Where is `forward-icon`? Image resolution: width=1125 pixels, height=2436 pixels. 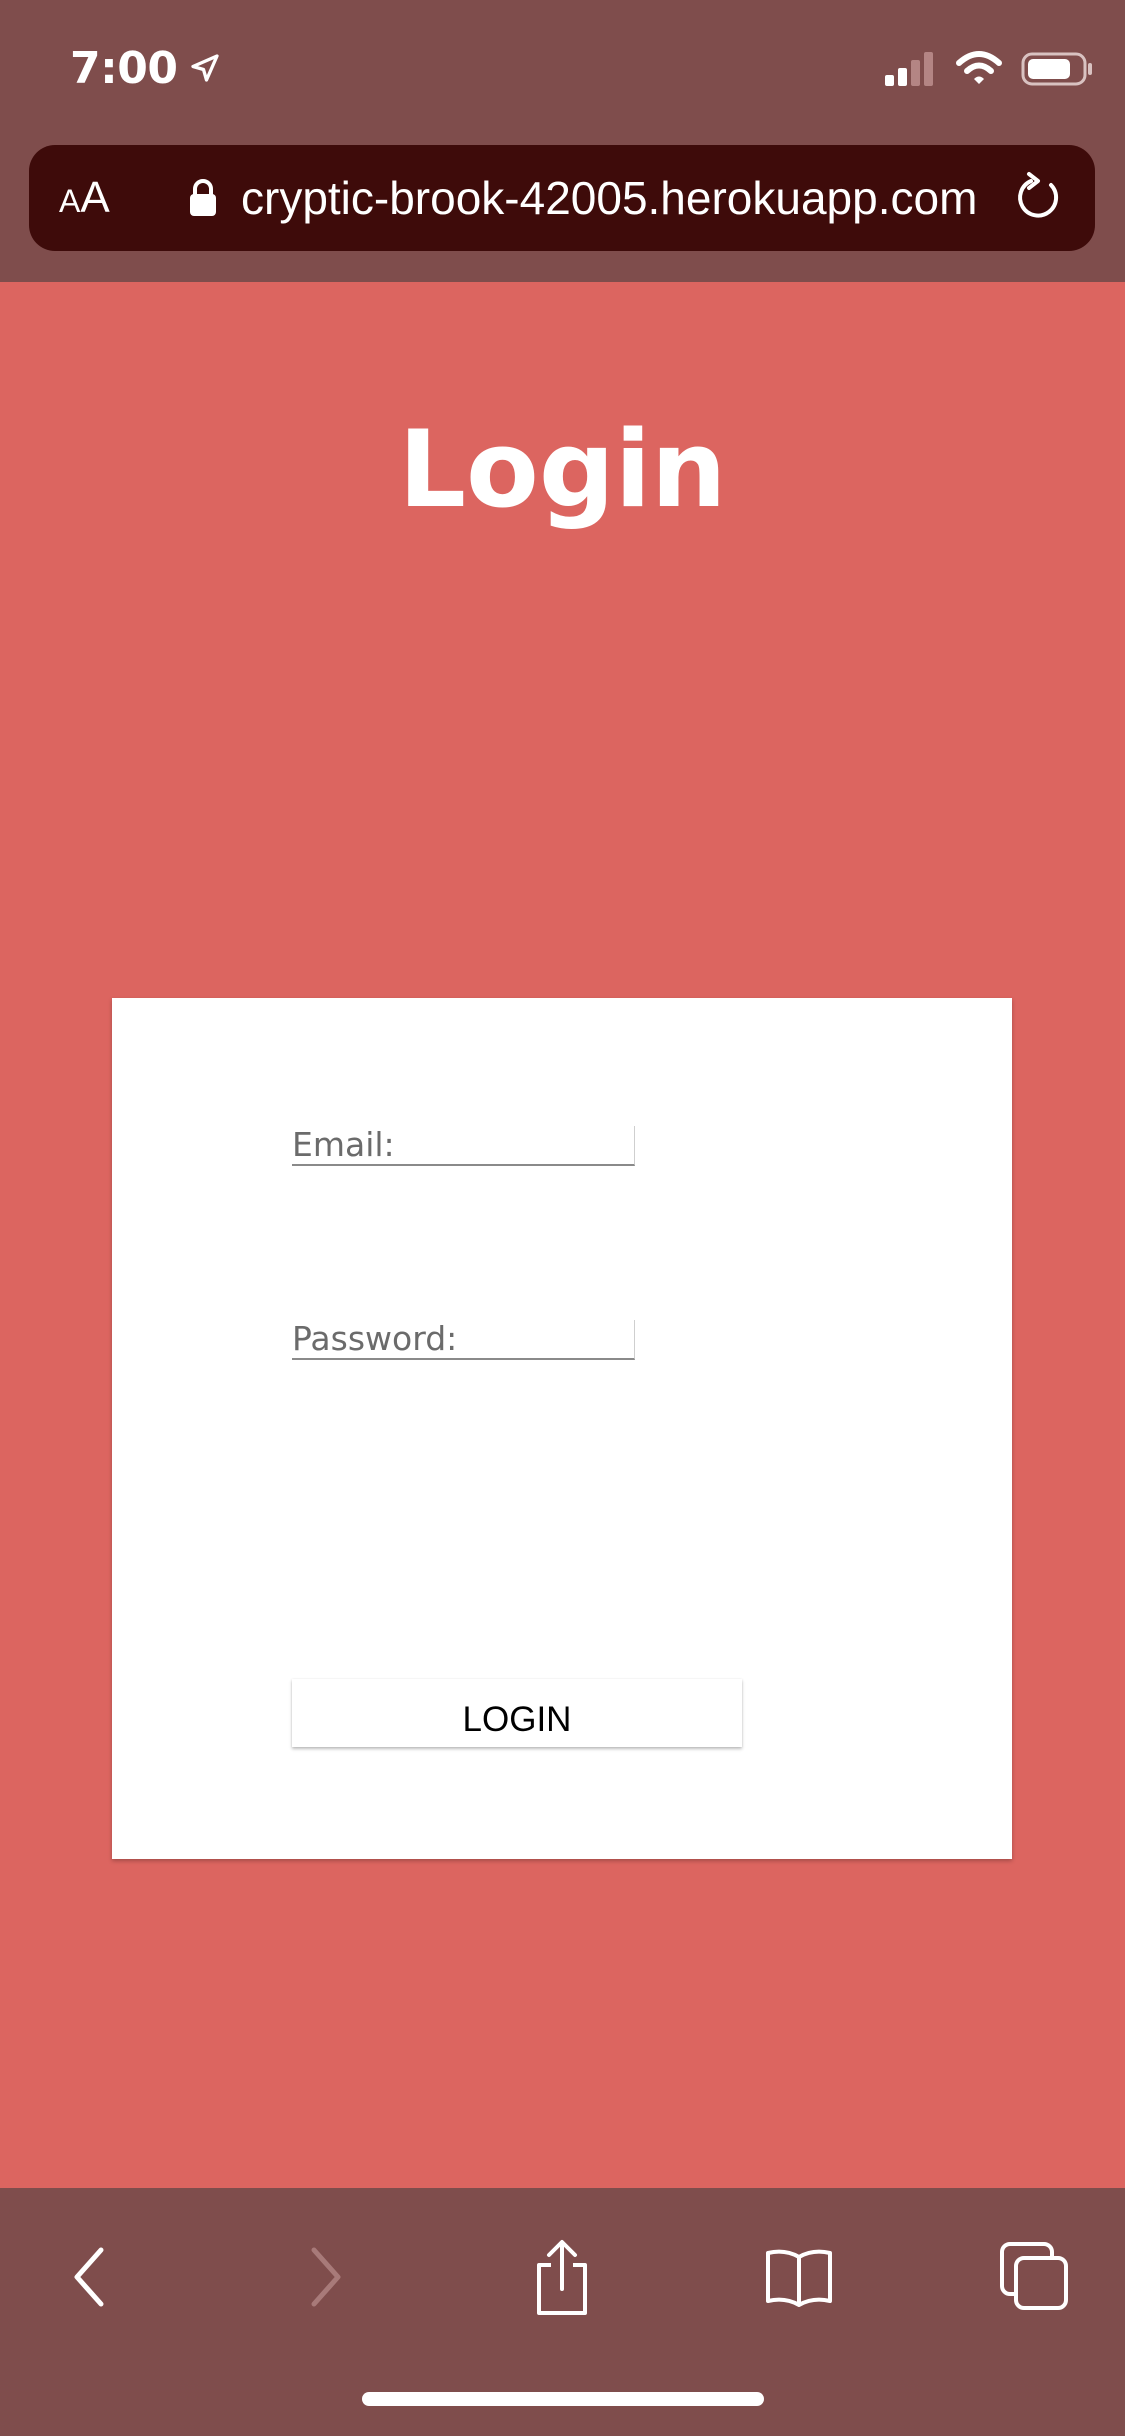 forward-icon is located at coordinates (326, 2277).